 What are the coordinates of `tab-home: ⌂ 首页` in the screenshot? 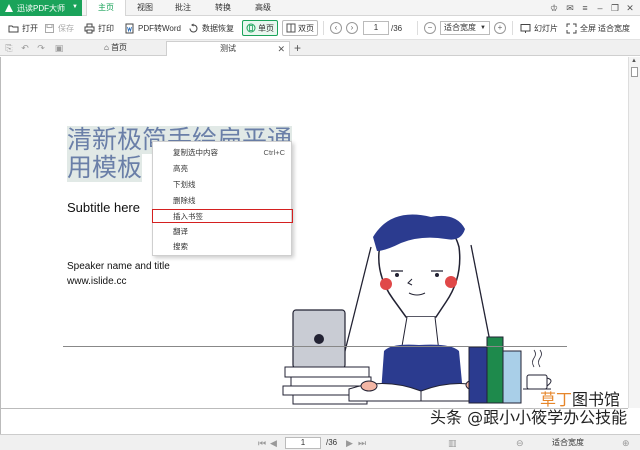 It's located at (131, 48).